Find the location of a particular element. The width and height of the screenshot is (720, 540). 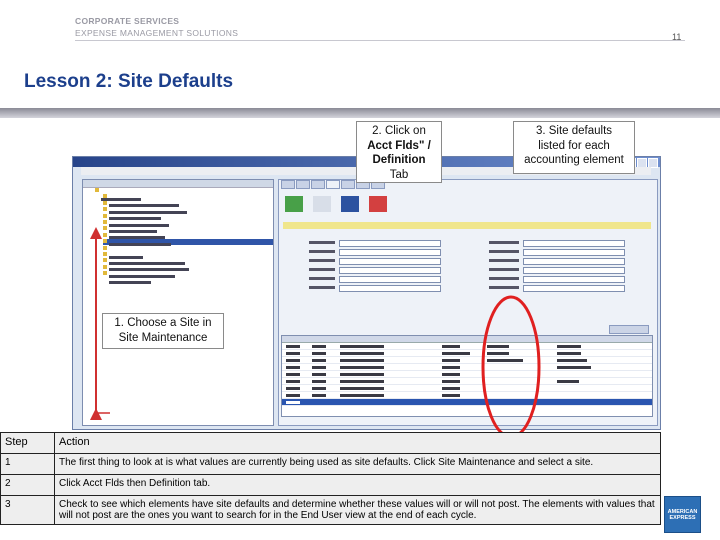

amex-logo-text: AMERICAN EXPRESS is located at coordinates (682, 514).